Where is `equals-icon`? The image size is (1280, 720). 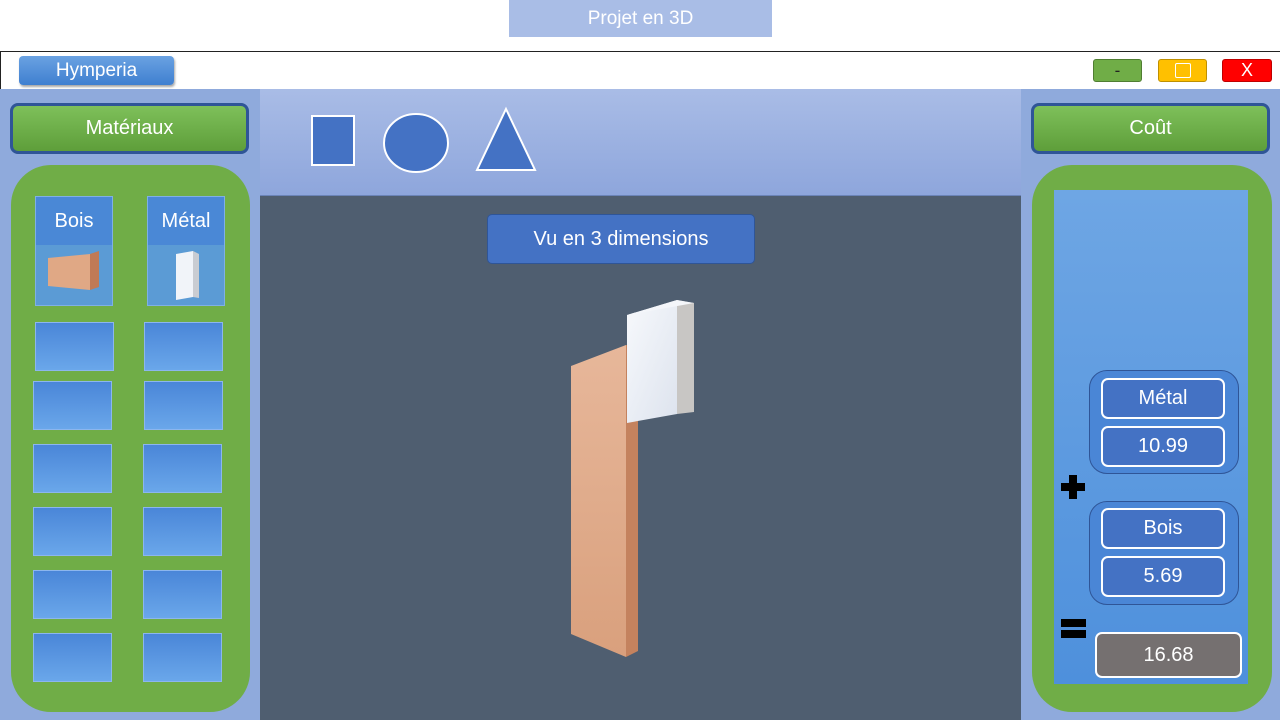
equals-icon is located at coordinates (1074, 632).